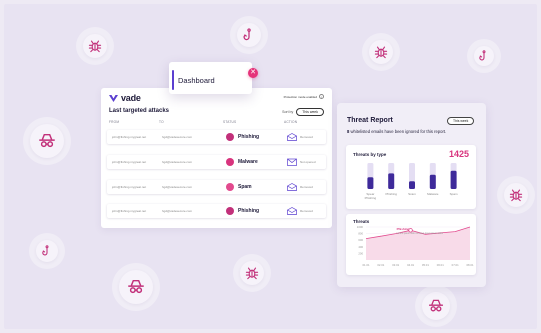 The width and height of the screenshot is (541, 333). Describe the element at coordinates (455, 265) in the screenshot. I see `x-tick-label: 07.01` at that location.